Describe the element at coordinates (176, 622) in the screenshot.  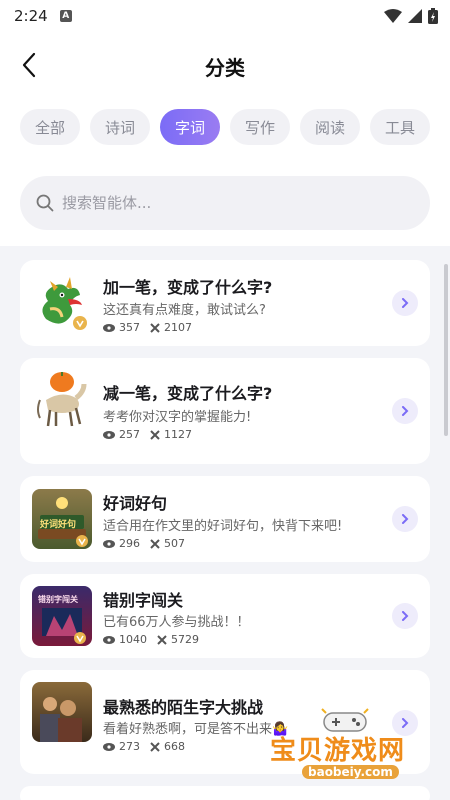
I see `item-desc: 已有66万人参与挑战！！` at that location.